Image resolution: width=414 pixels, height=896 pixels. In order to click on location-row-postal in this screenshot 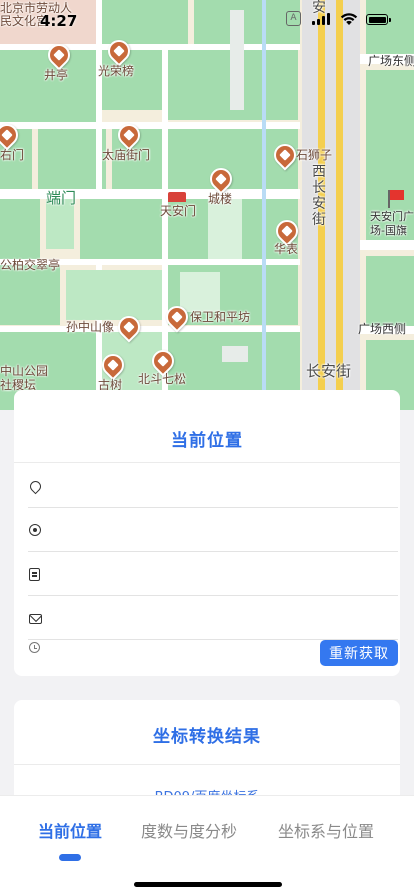, I will do `click(213, 618)`.